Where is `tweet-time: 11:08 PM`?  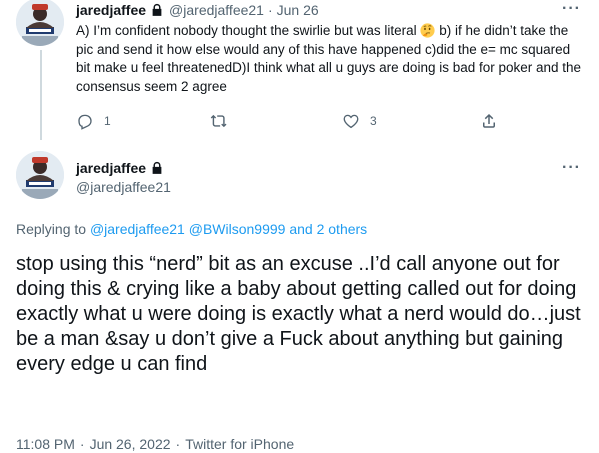 tweet-time: 11:08 PM is located at coordinates (45, 444).